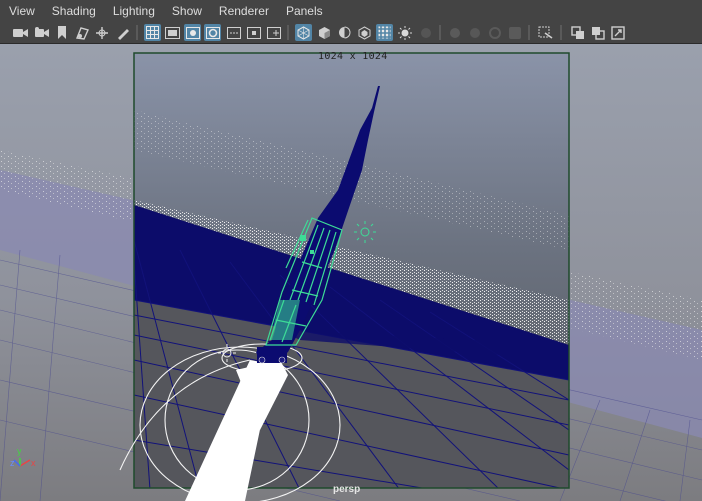 The width and height of the screenshot is (702, 501). What do you see at coordinates (597, 32) in the screenshot?
I see `xray-active-icon` at bounding box center [597, 32].